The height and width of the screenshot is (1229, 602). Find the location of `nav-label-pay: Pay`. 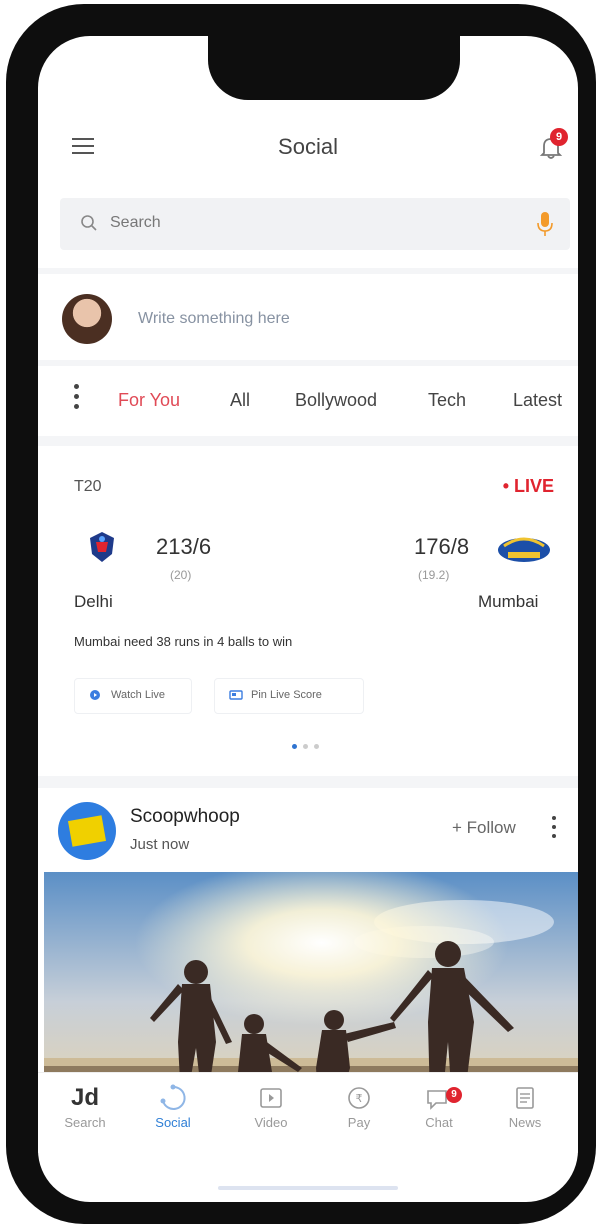

nav-label-pay: Pay is located at coordinates (359, 1122).